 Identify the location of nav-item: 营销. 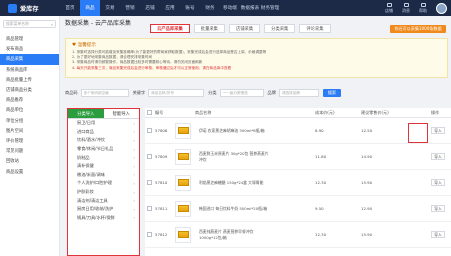
(130, 8).